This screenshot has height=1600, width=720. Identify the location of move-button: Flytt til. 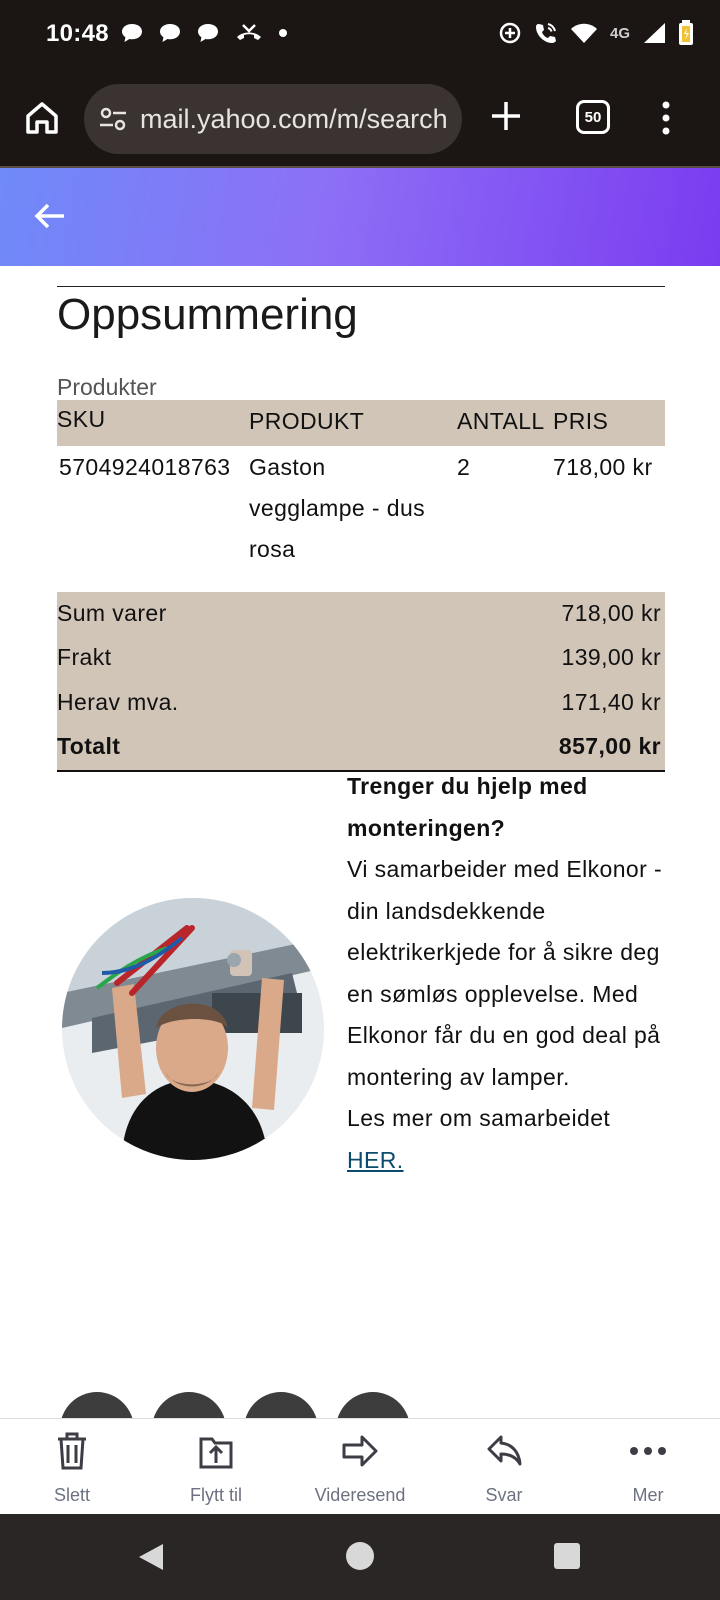
(216, 1467).